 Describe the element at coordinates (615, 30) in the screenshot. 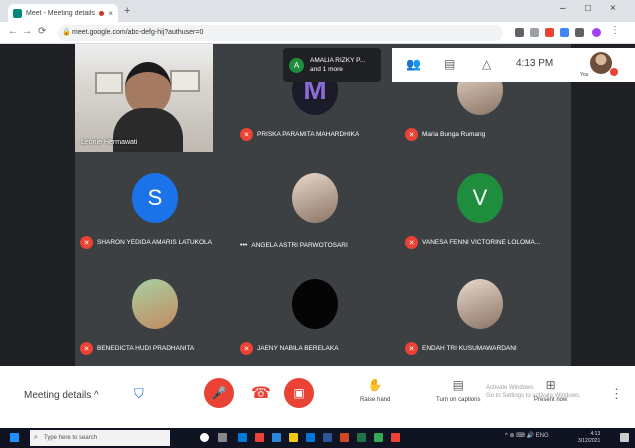

I see `browser-menu-icon: ⋮` at that location.